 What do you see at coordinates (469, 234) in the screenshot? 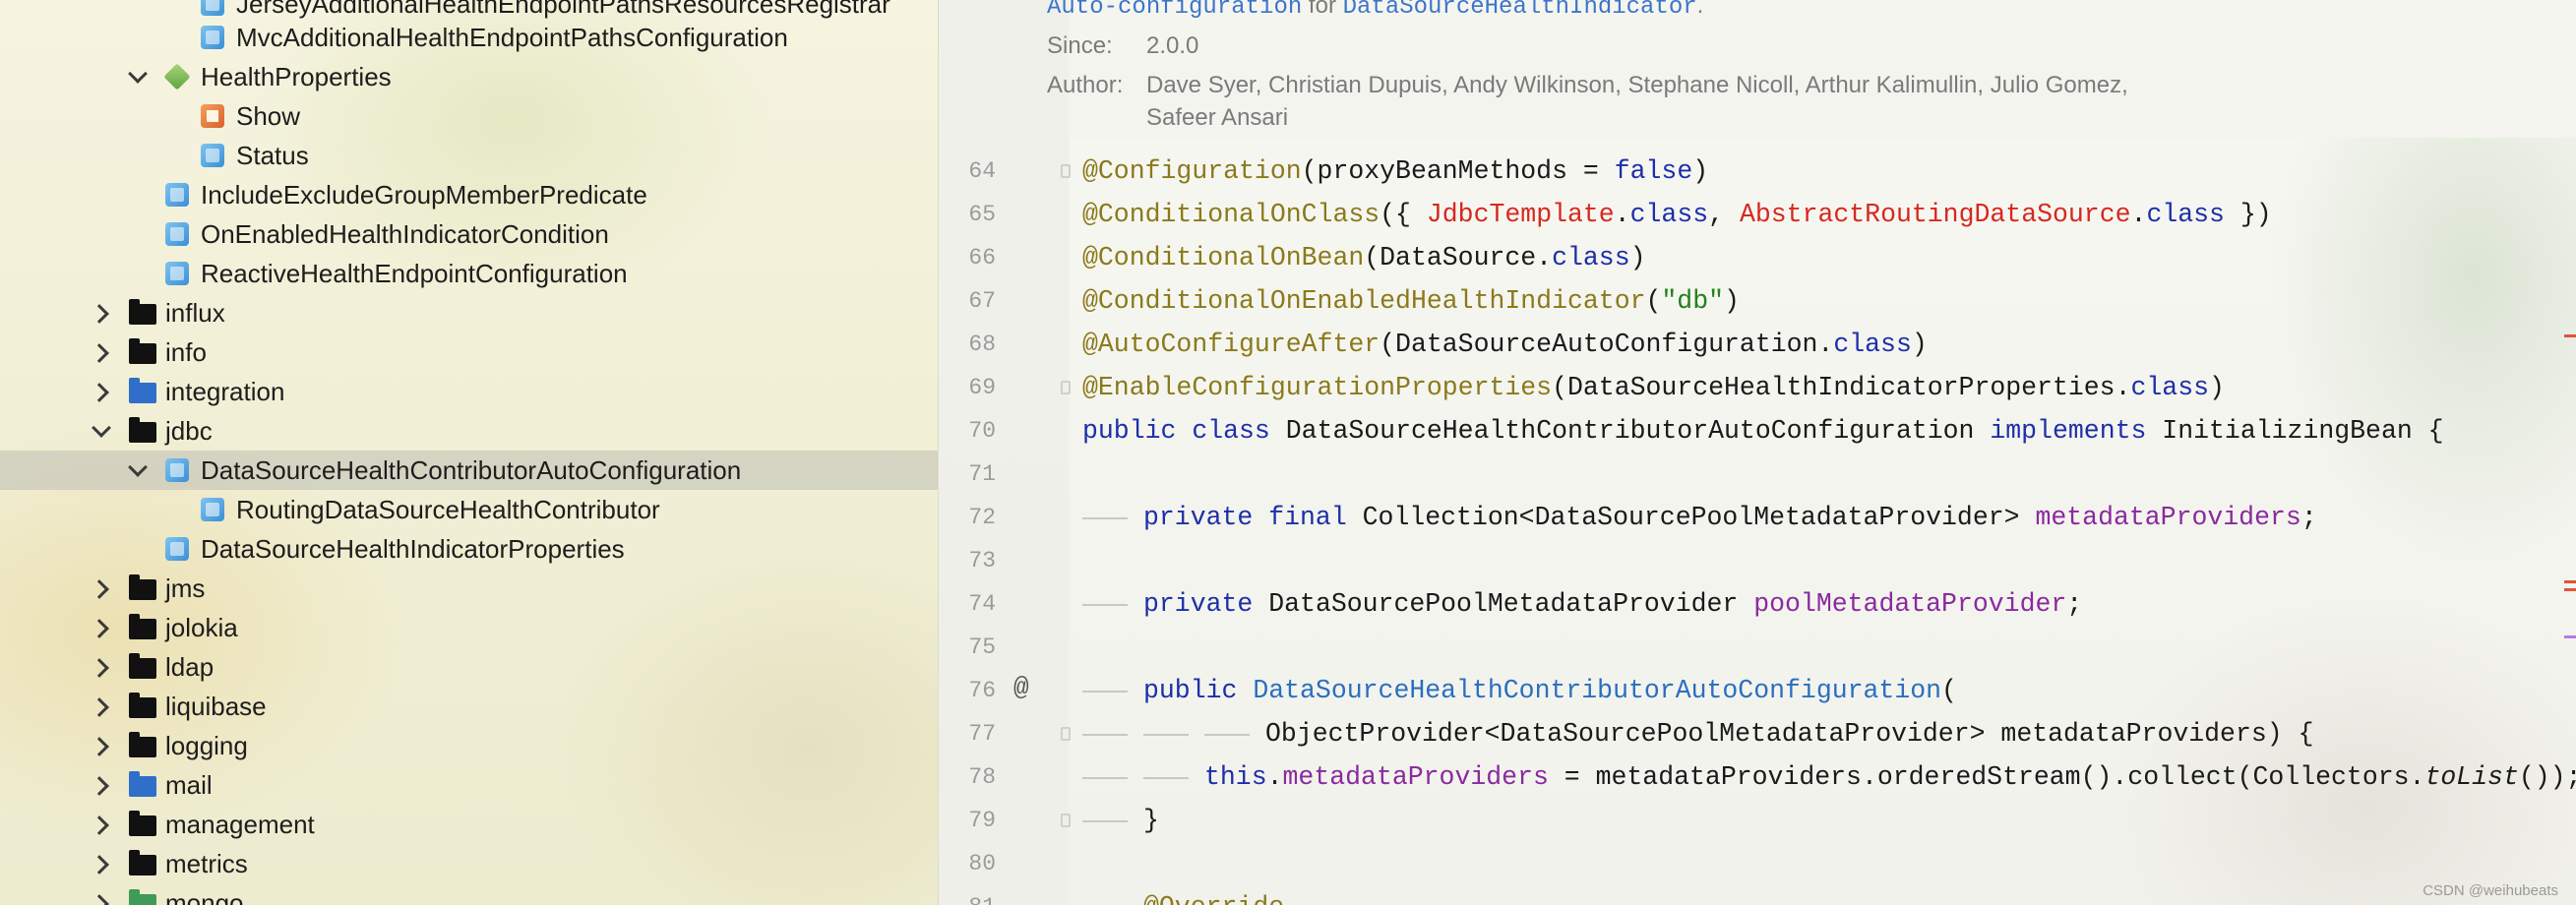
I see `tree-item-class: OnEnabledHealthIndicatorCondition` at bounding box center [469, 234].